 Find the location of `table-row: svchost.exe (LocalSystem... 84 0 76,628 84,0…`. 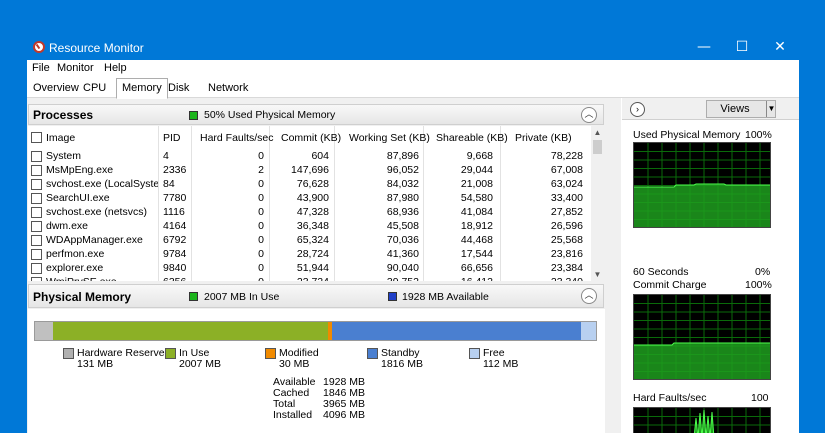

table-row: svchost.exe (LocalSystem... 84 0 76,628 84,0… is located at coordinates (309, 185).